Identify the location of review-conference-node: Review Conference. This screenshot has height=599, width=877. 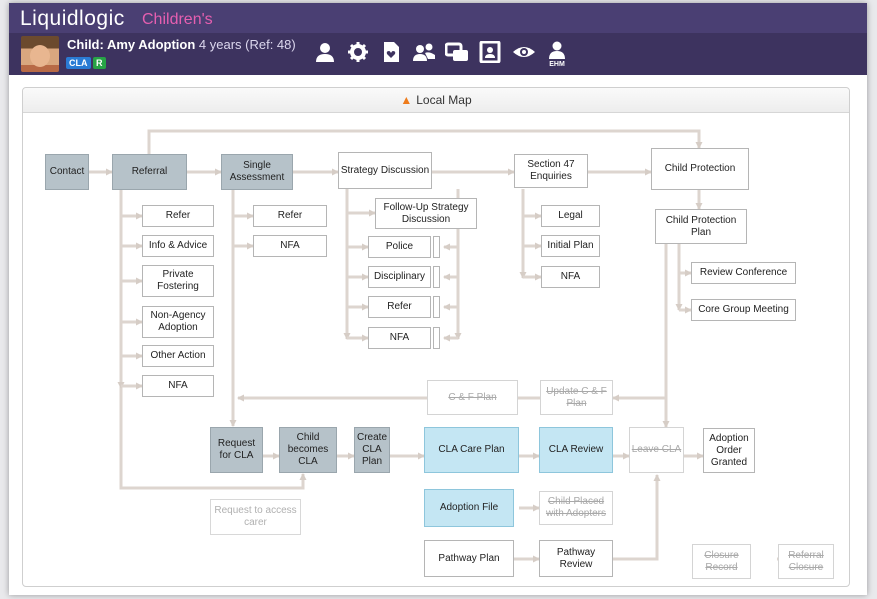
(743, 273).